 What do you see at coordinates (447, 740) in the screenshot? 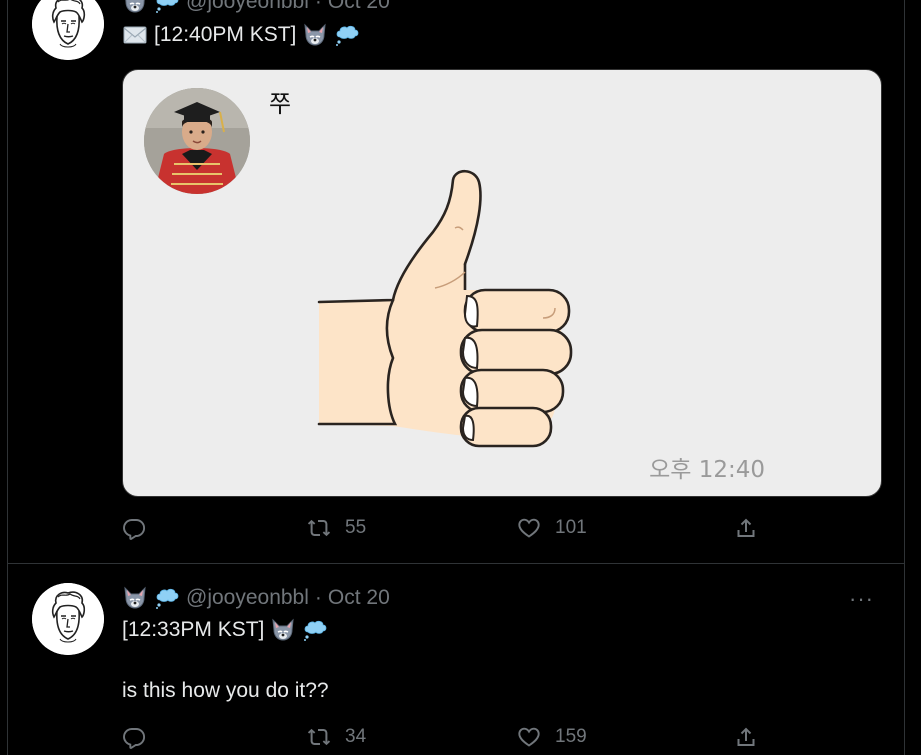
I see `tweet-actions: 34 159` at bounding box center [447, 740].